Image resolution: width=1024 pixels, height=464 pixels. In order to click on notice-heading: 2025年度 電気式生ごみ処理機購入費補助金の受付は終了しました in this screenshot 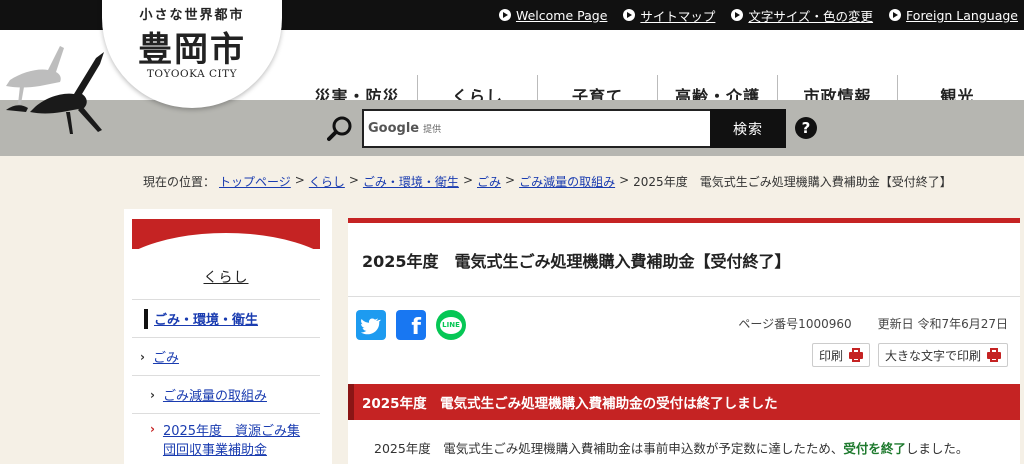, I will do `click(684, 402)`.